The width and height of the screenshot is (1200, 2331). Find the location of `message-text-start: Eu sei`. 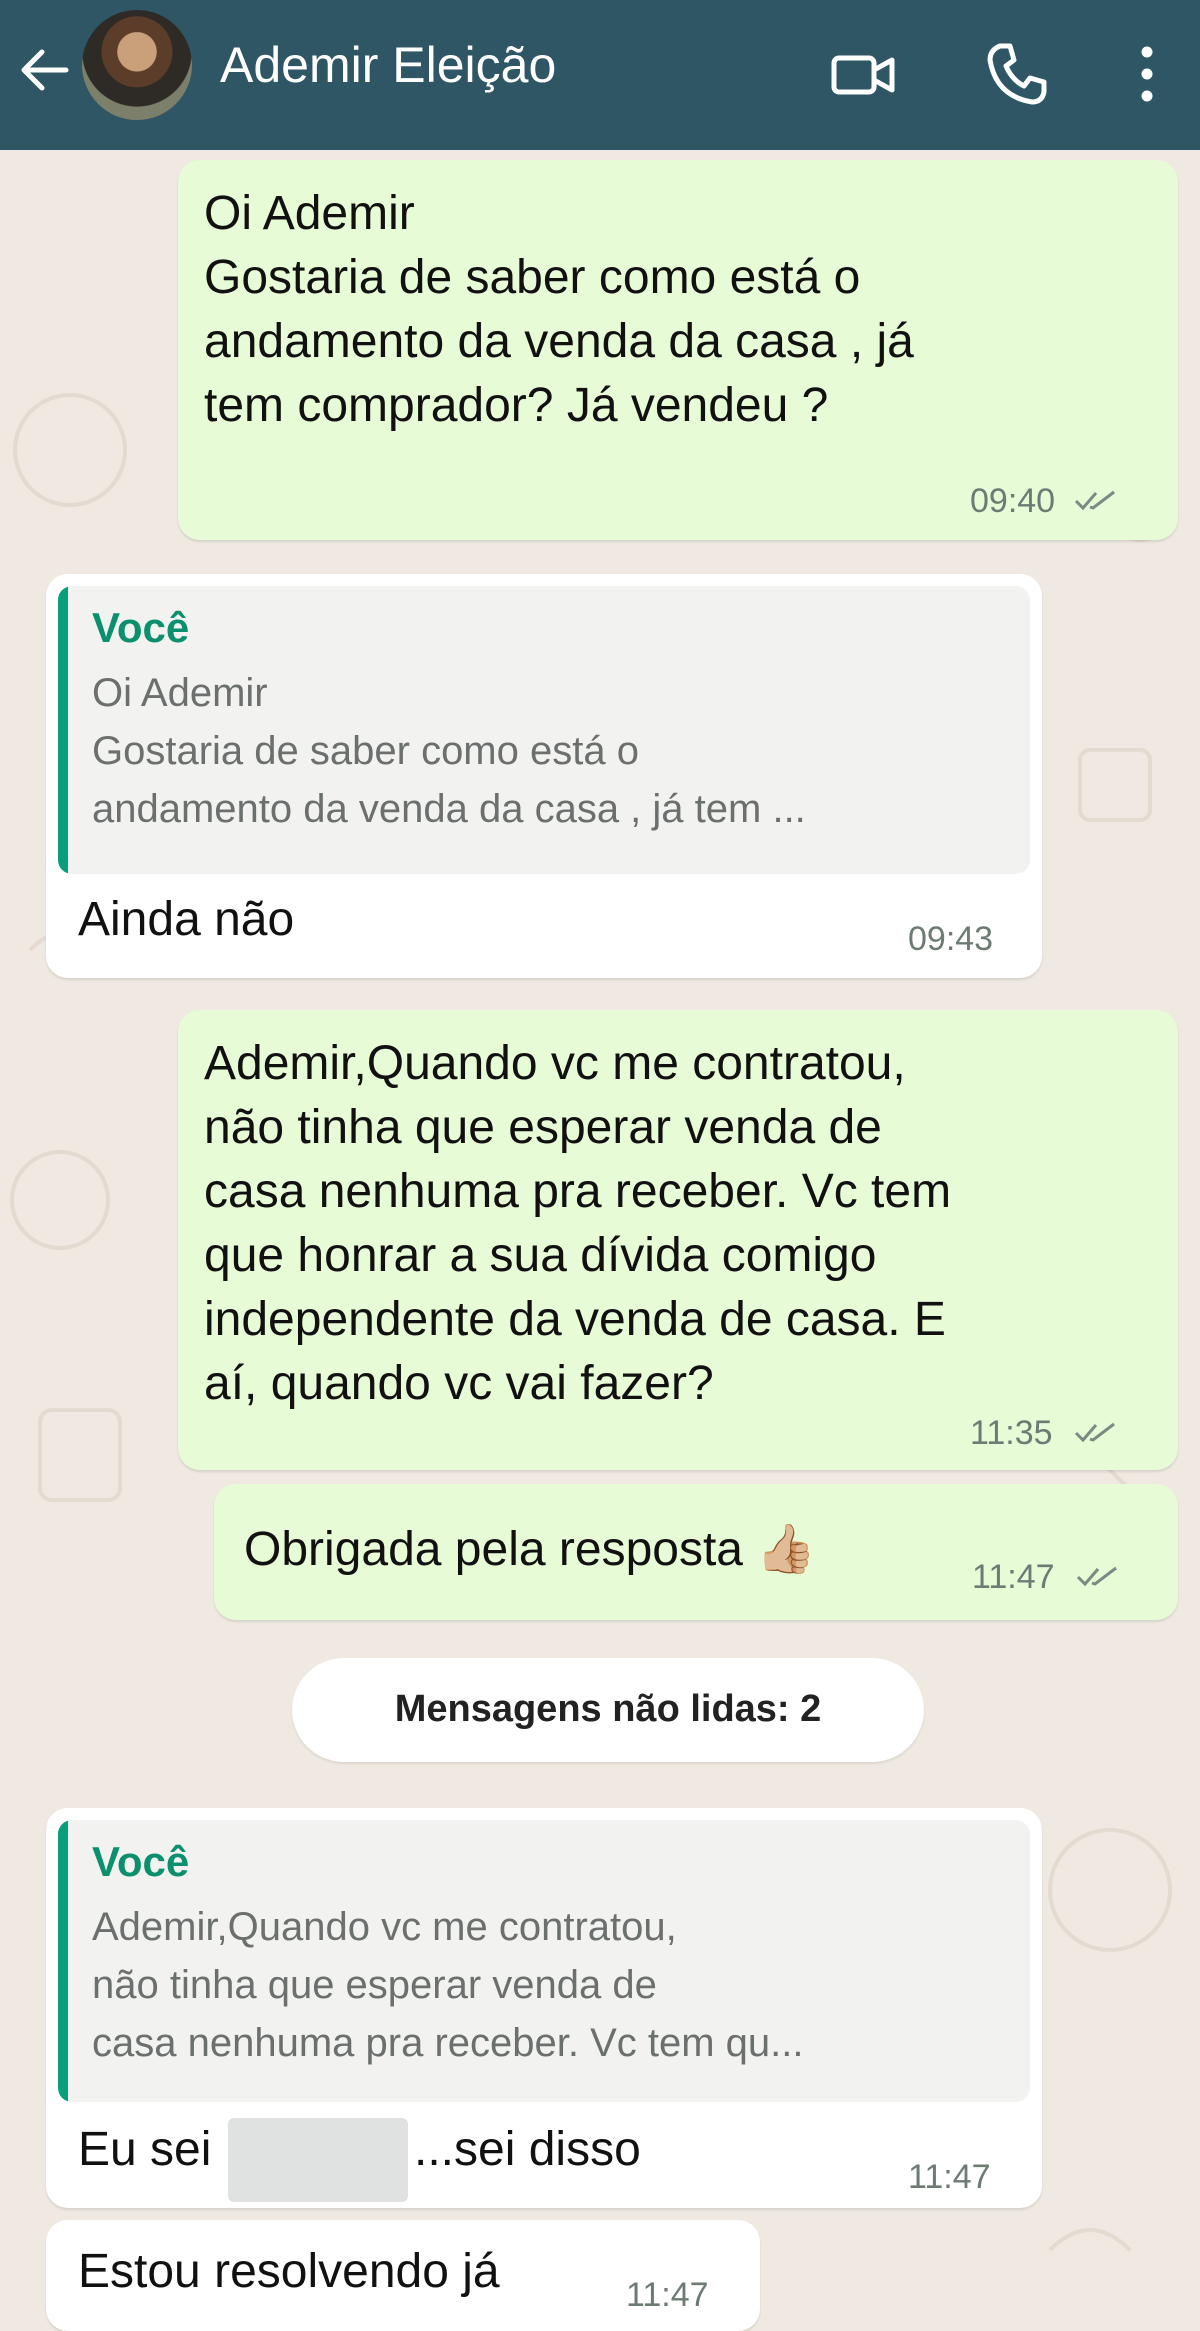

message-text-start: Eu sei is located at coordinates (145, 2149).